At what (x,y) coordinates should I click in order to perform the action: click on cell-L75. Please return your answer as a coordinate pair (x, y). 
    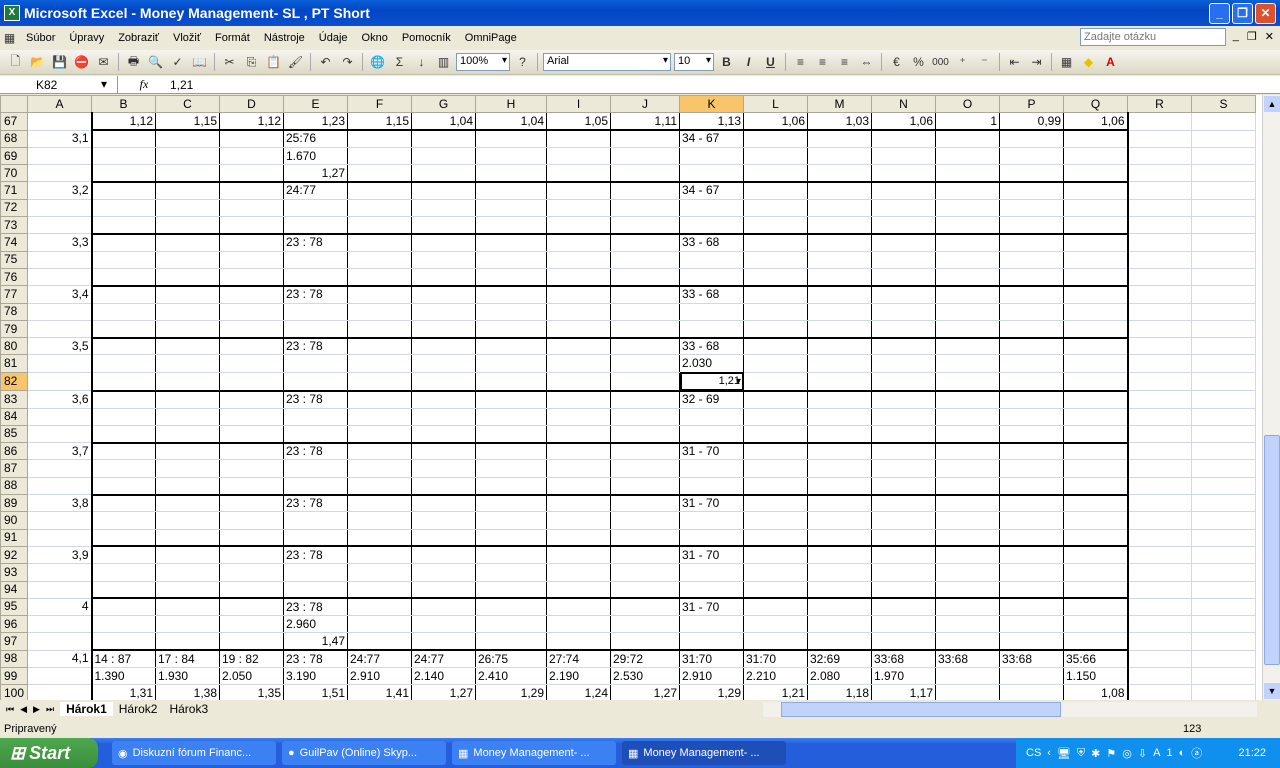
    Looking at the image, I should click on (775, 259).